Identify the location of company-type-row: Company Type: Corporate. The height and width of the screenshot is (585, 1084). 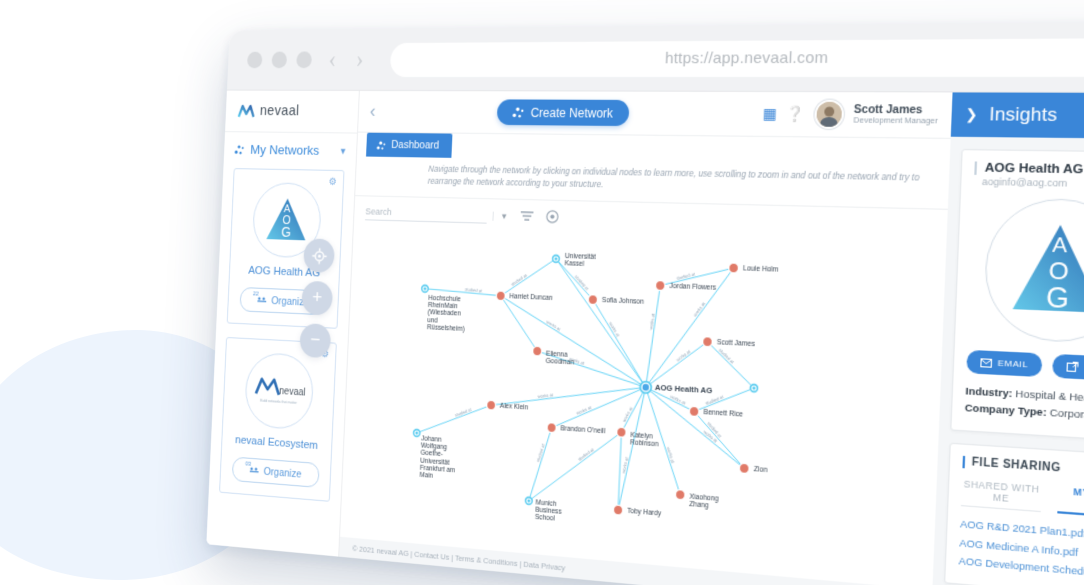
(1024, 414).